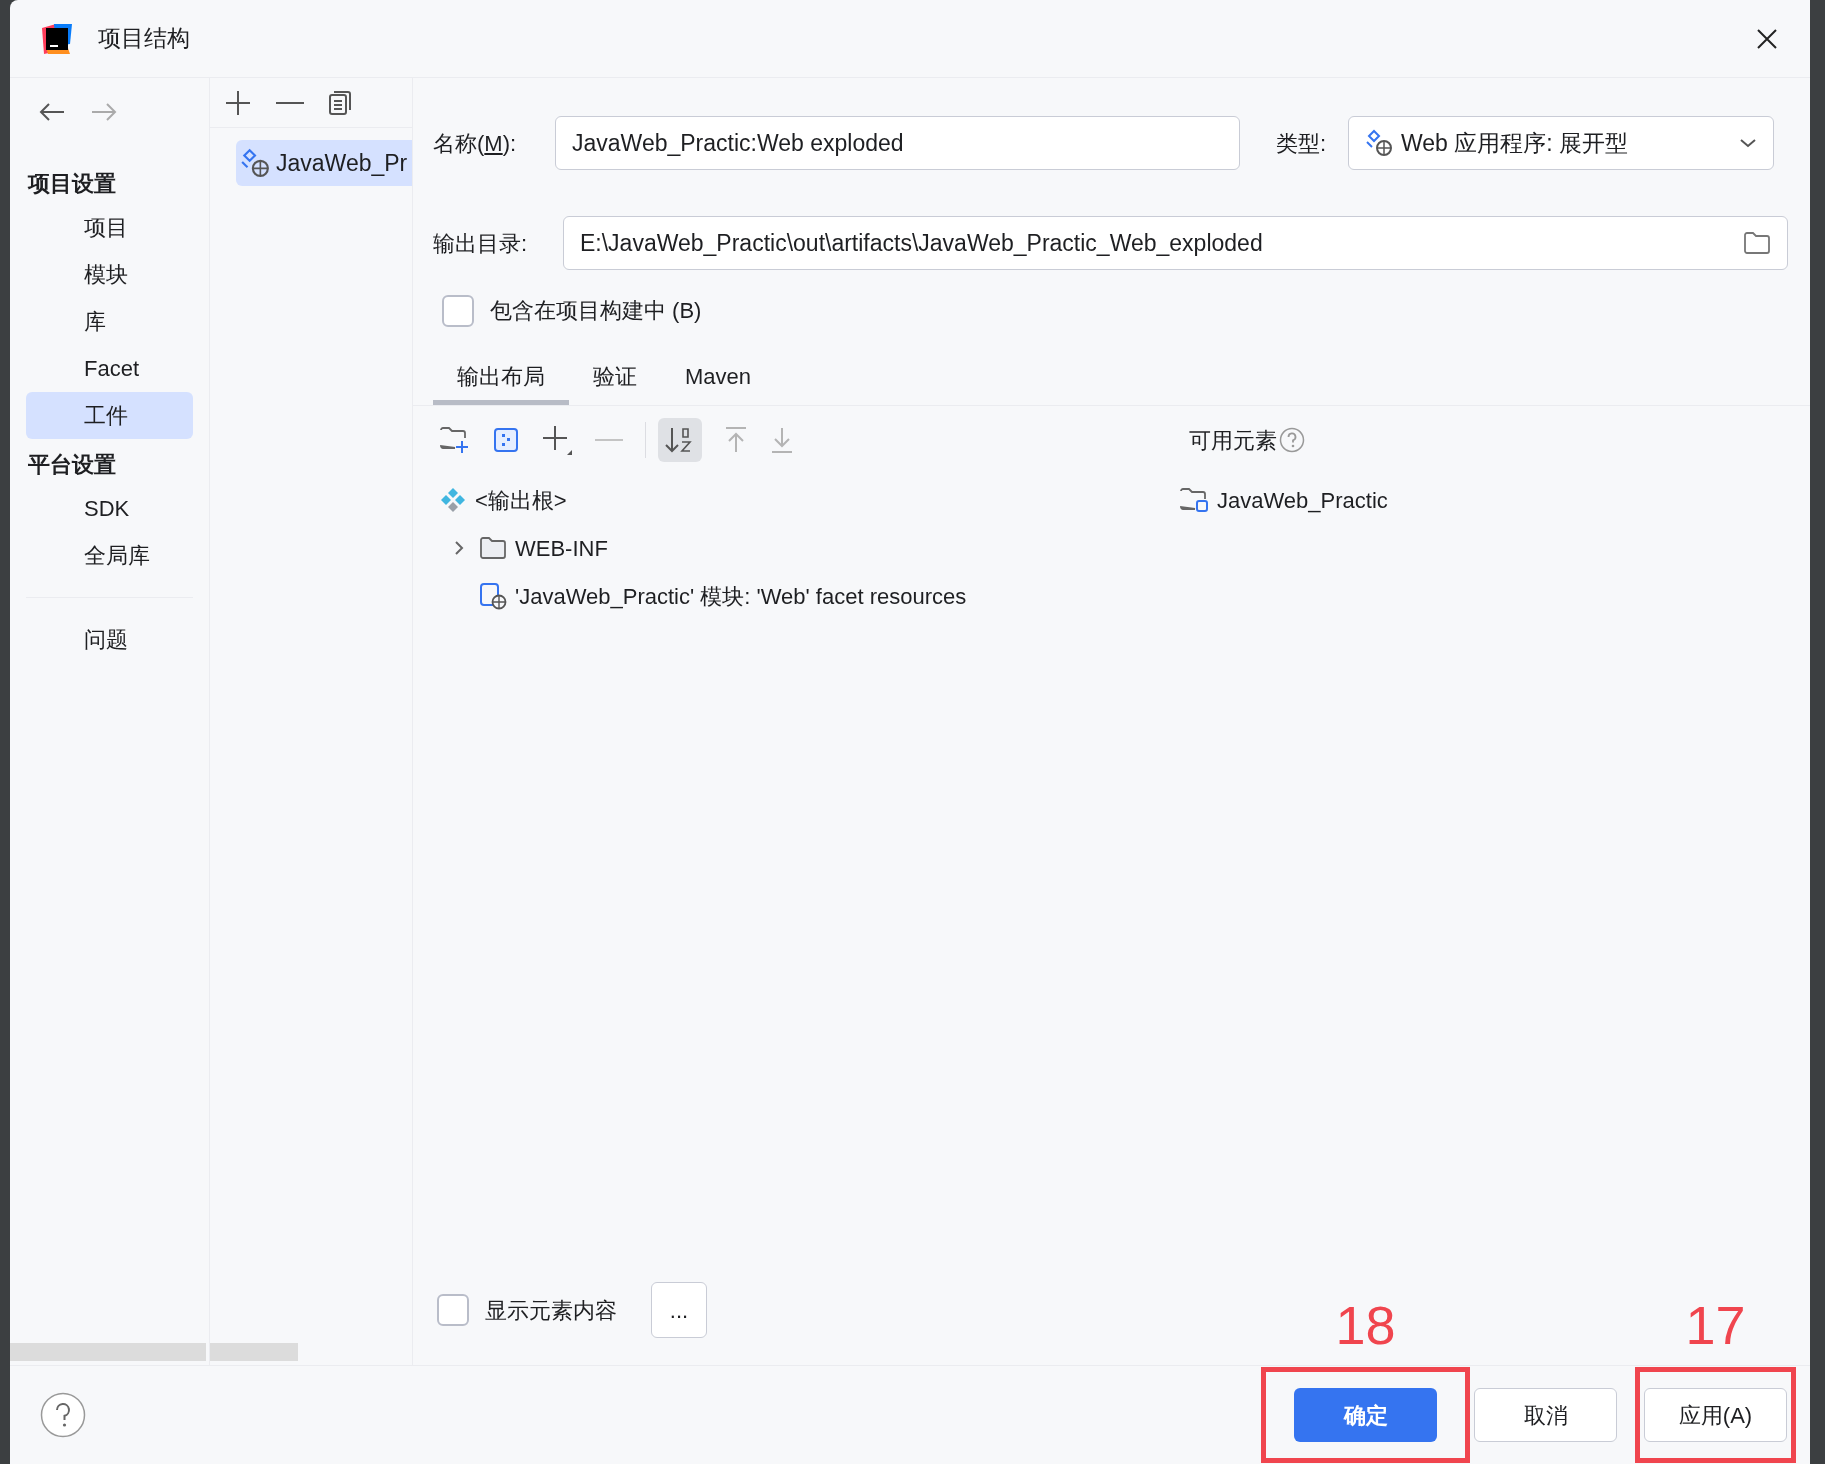 The image size is (1825, 1464). Describe the element at coordinates (109, 321) in the screenshot. I see `sidebar-item: 库` at that location.